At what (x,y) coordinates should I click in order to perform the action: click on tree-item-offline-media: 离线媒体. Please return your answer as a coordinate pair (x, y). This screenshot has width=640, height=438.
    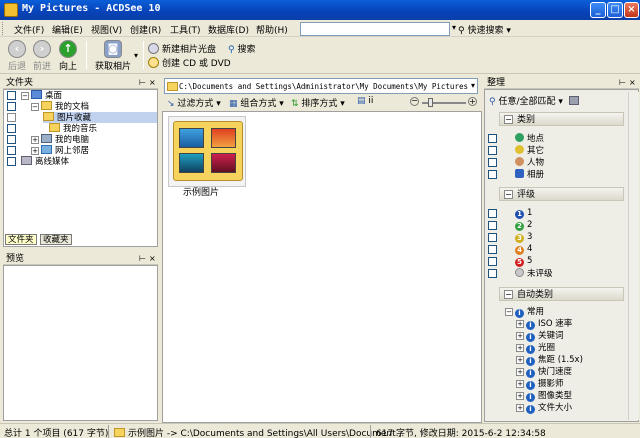
    Looking at the image, I should click on (45, 161).